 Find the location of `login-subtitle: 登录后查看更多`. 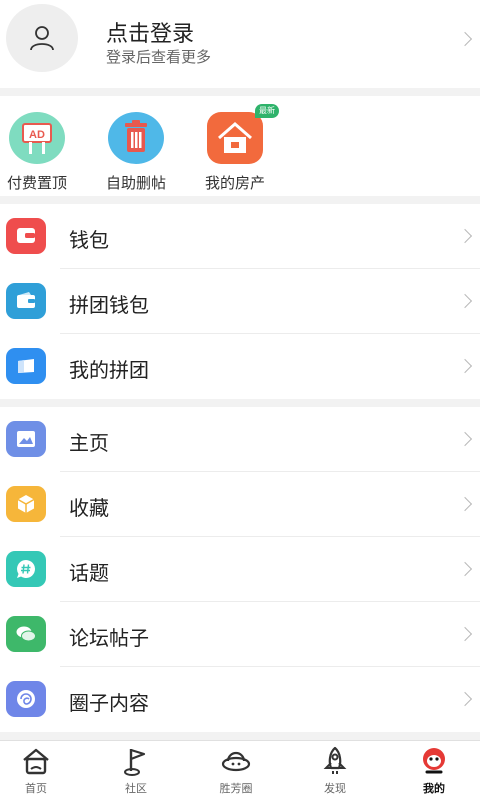

login-subtitle: 登录后查看更多 is located at coordinates (159, 57).